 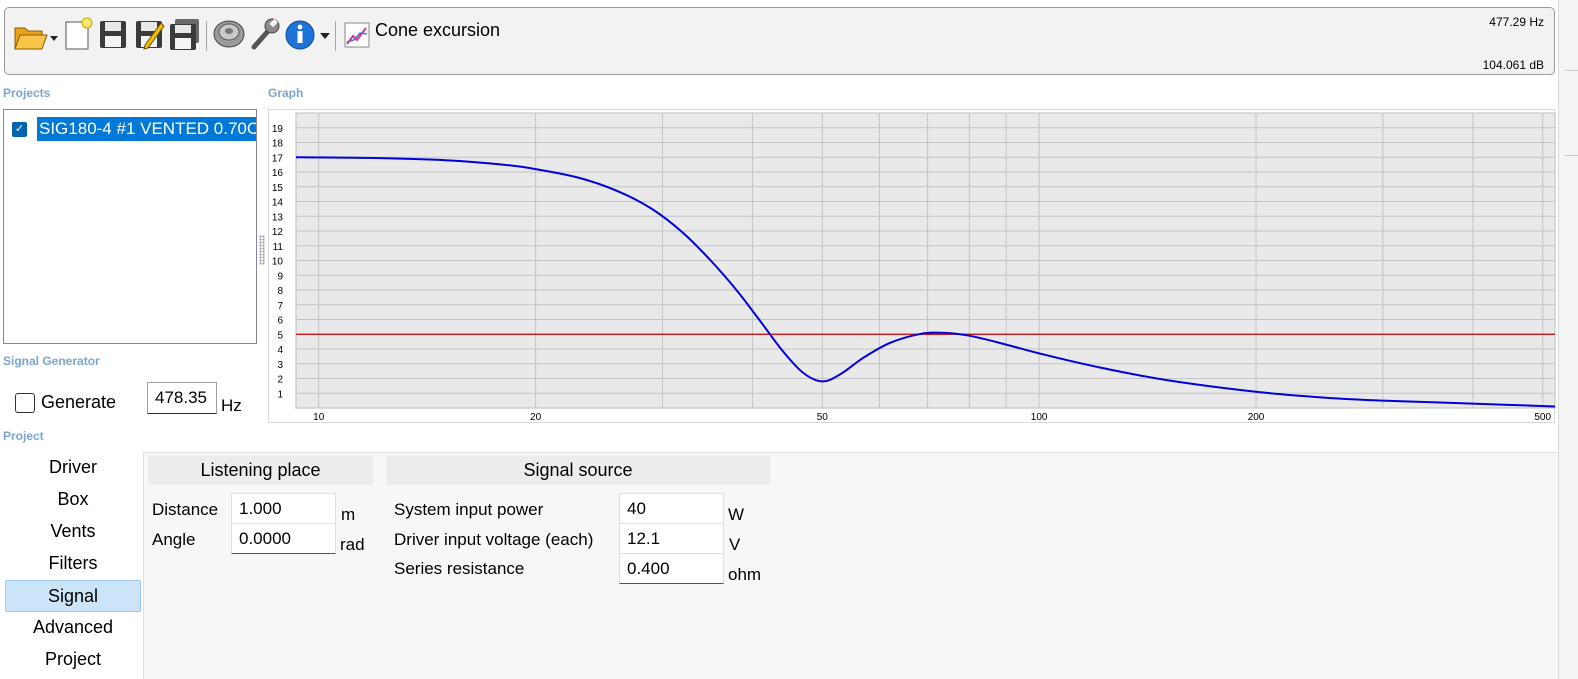 What do you see at coordinates (278, 158) in the screenshot?
I see `y-tick-label: 17` at bounding box center [278, 158].